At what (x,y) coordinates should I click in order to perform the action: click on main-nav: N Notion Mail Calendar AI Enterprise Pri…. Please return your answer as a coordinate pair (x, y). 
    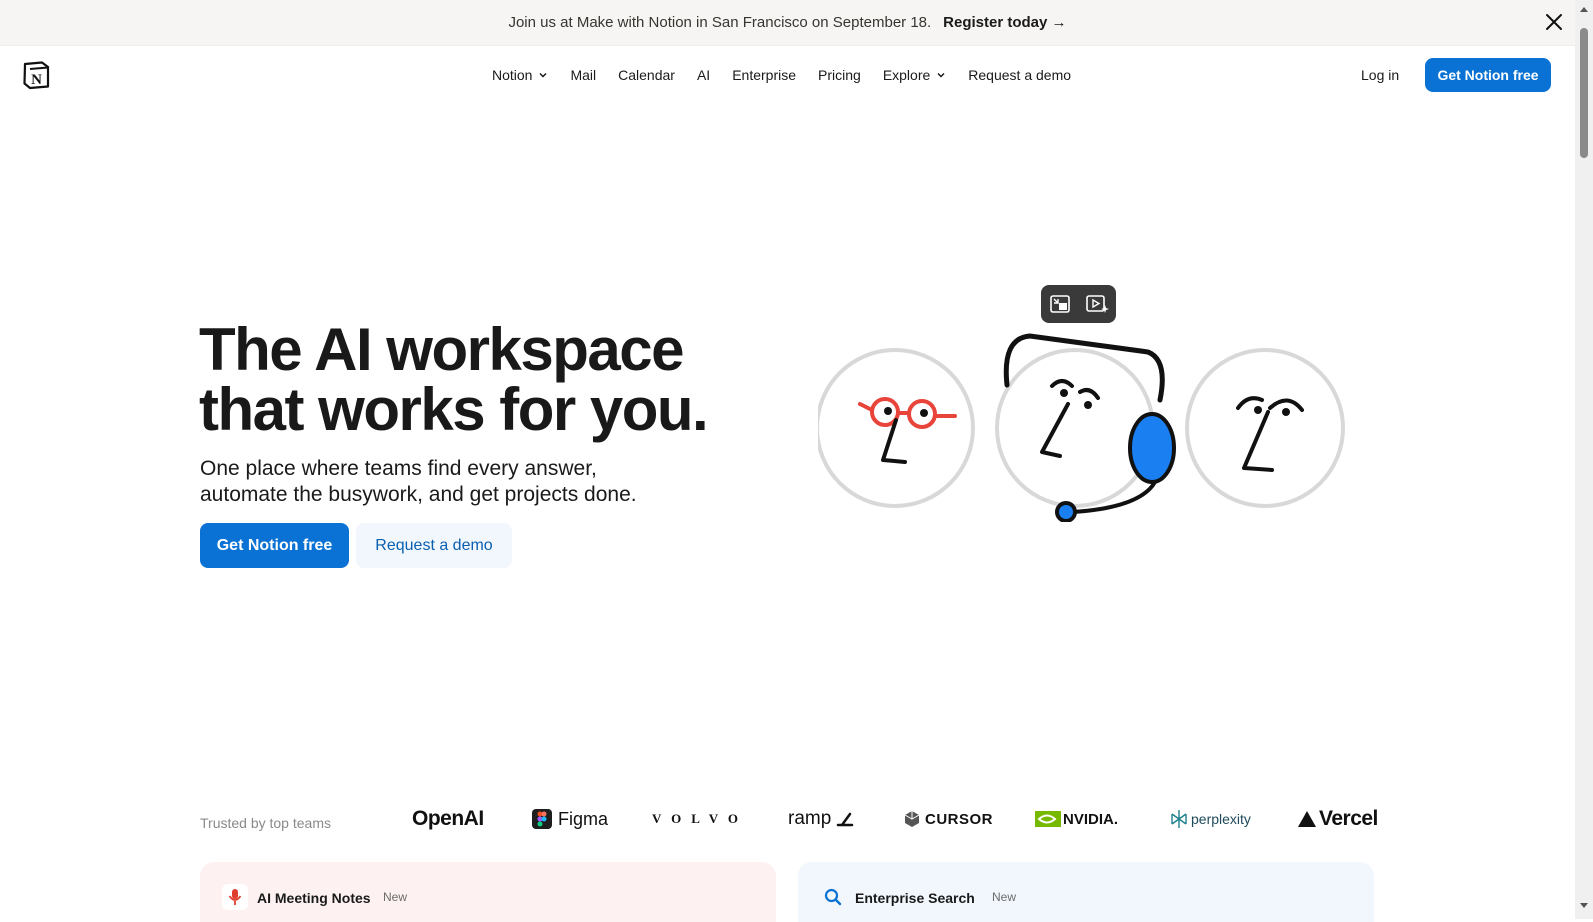
    Looking at the image, I should click on (787, 76).